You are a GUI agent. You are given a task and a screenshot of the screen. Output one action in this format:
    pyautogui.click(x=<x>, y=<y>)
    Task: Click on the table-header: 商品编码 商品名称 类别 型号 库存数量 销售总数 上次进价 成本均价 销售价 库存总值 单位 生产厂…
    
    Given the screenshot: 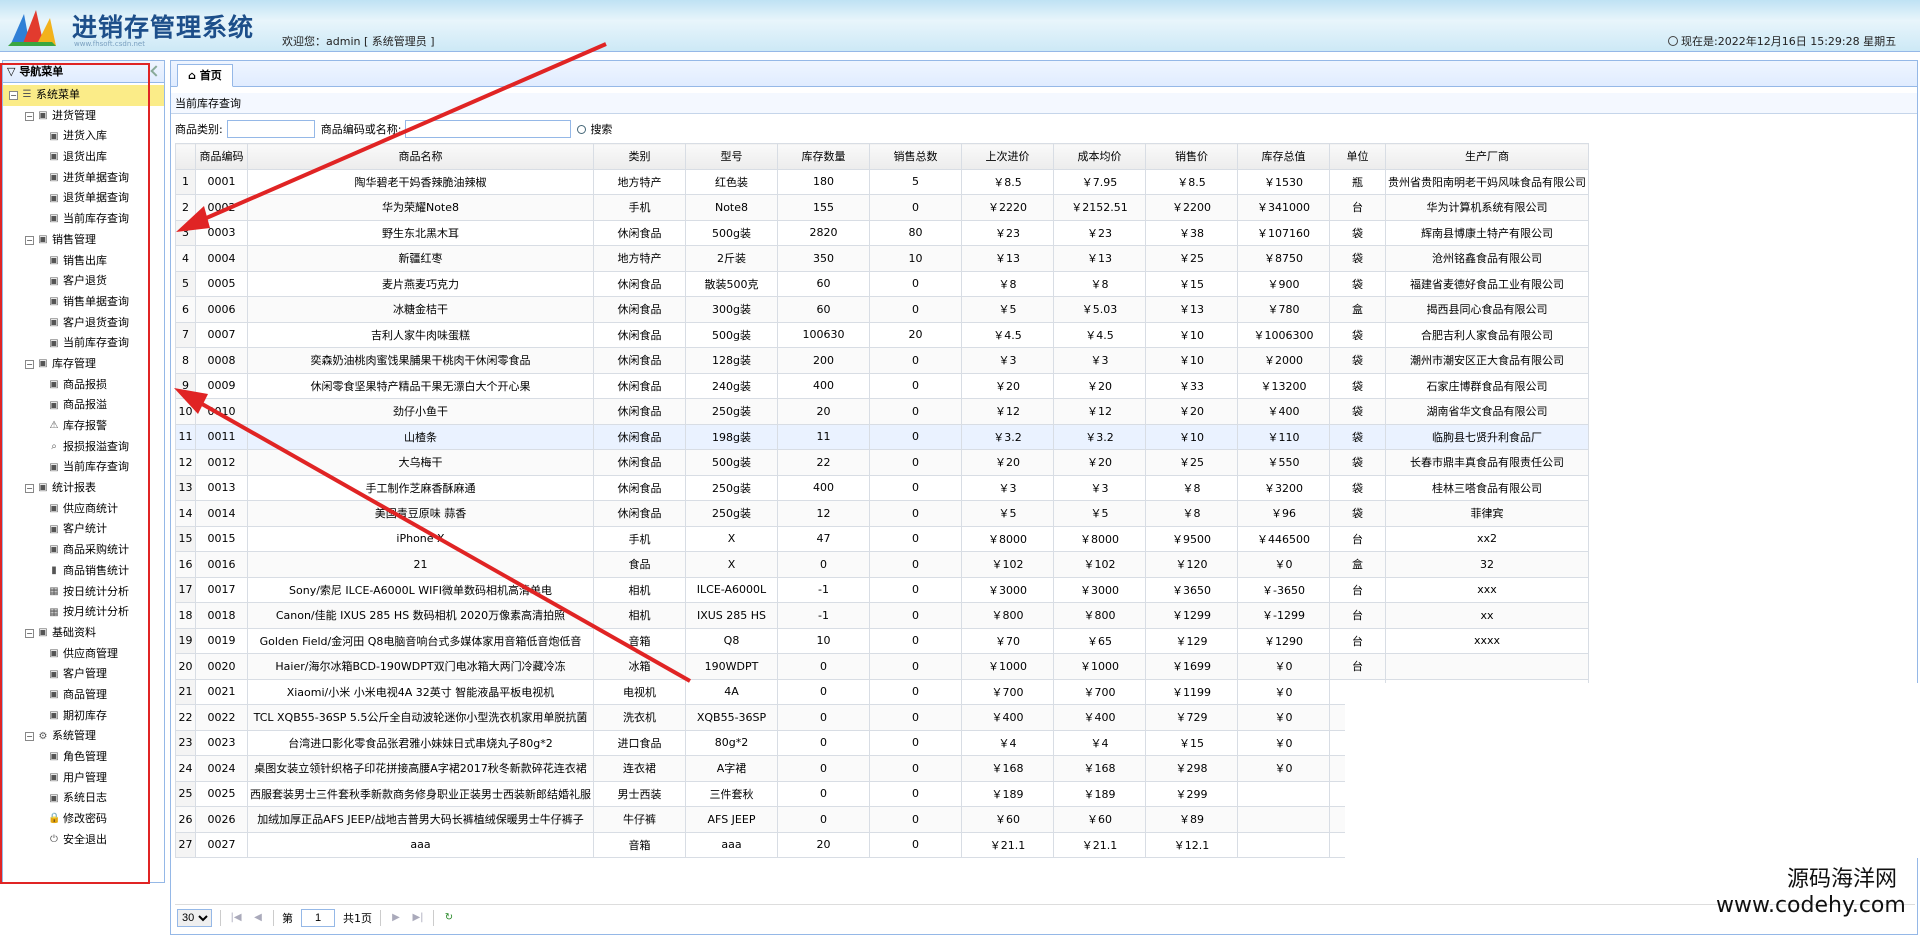 What is the action you would take?
    pyautogui.click(x=882, y=156)
    